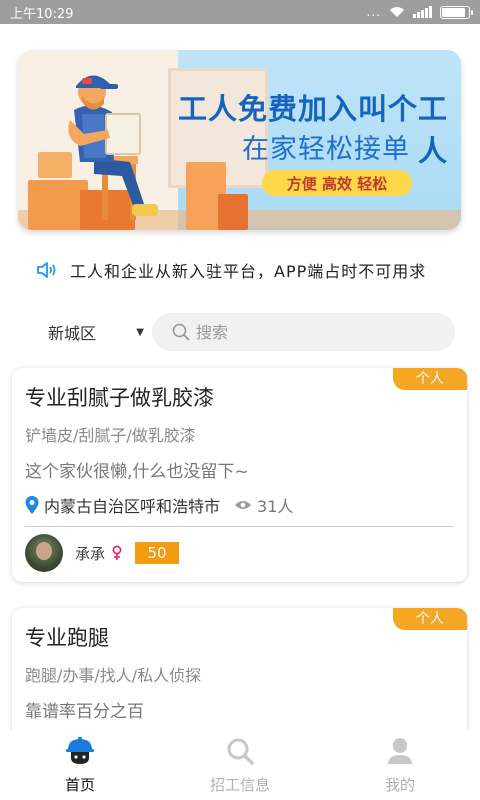  I want to click on battery-level, so click(454, 12).